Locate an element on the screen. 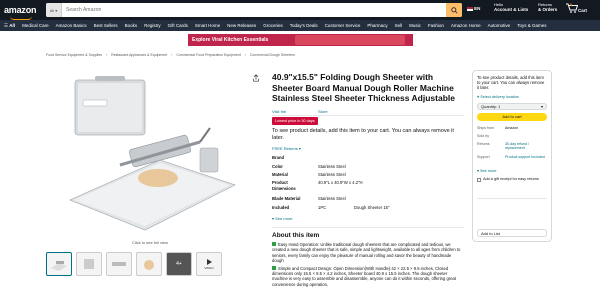 Image resolution: width=600 pixels, height=298 pixels. nav-item: Medical Care is located at coordinates (35, 25).